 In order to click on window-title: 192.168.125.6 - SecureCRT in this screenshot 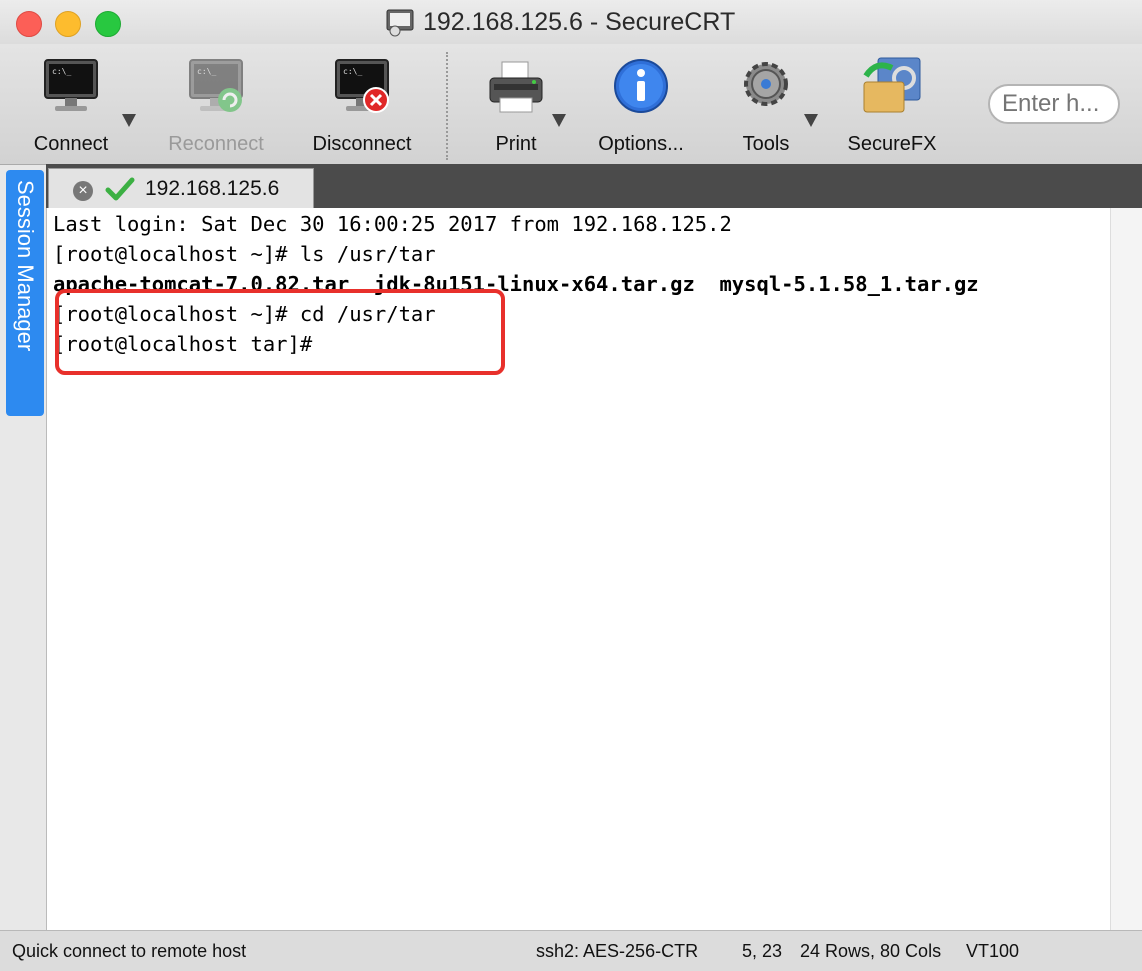, I will do `click(560, 22)`.